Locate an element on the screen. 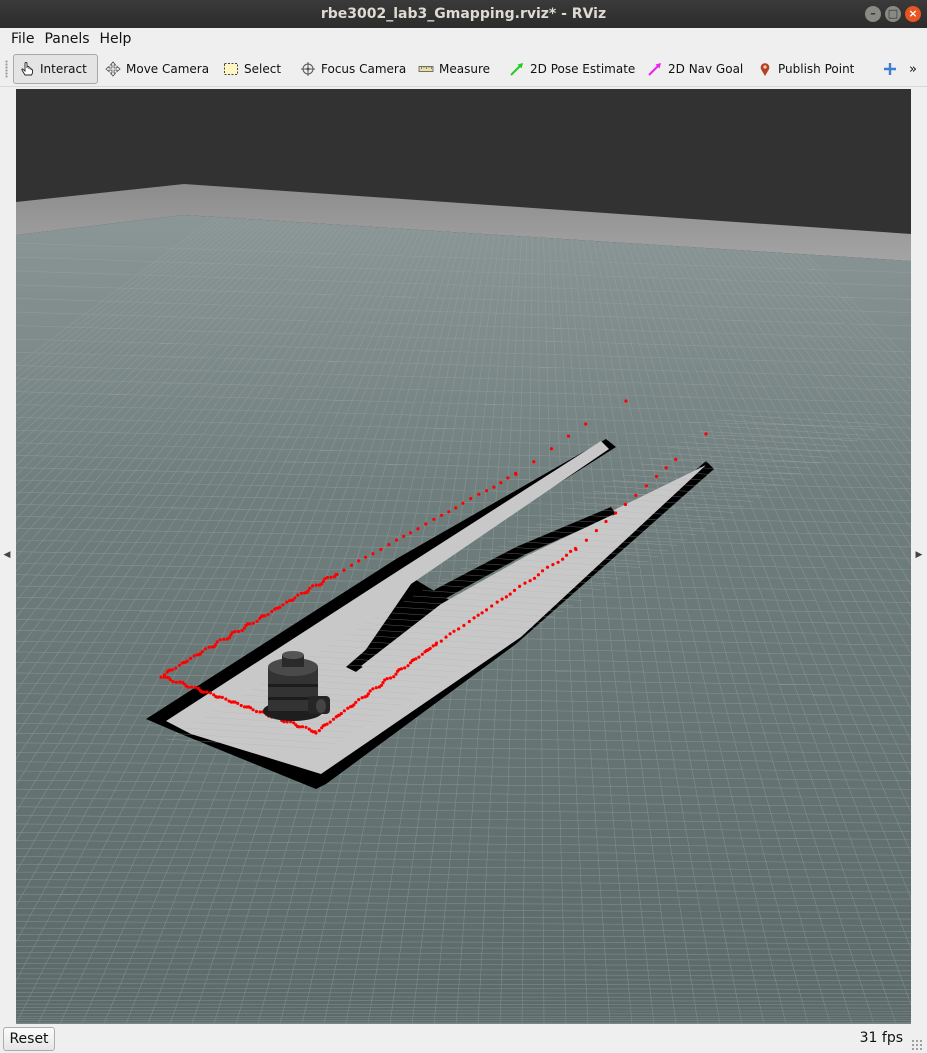 The image size is (927, 1053). title-bar: rbe3002_lab3_Gmapping.rviz* - RViz – □ × is located at coordinates (463, 14).